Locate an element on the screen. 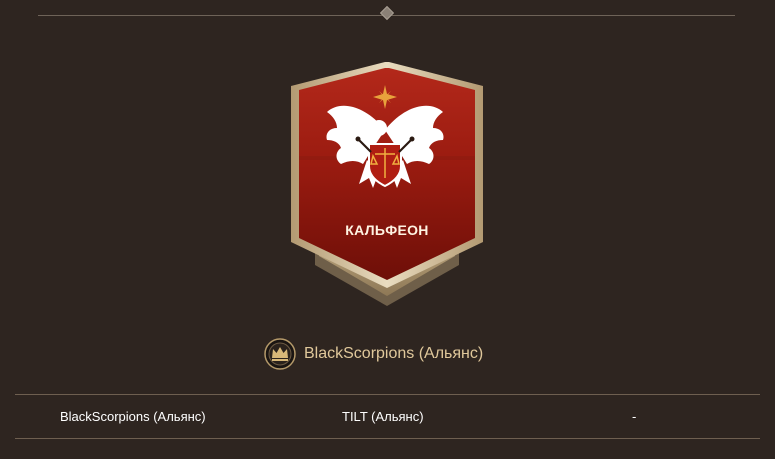  attacker-guild-cell: BlackScorpions (Альянс) is located at coordinates (133, 416).